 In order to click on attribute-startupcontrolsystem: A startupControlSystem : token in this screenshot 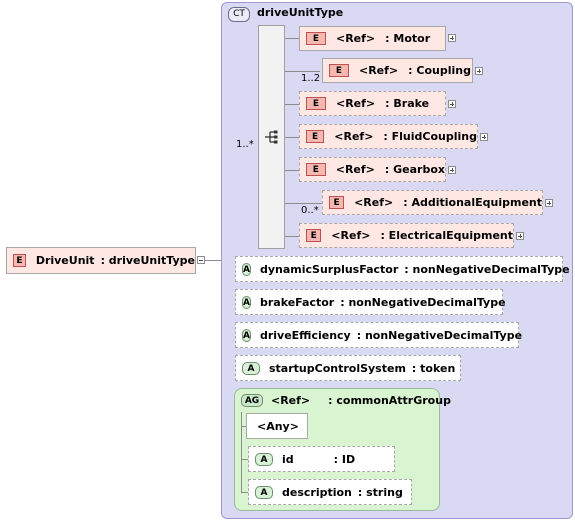, I will do `click(348, 368)`.